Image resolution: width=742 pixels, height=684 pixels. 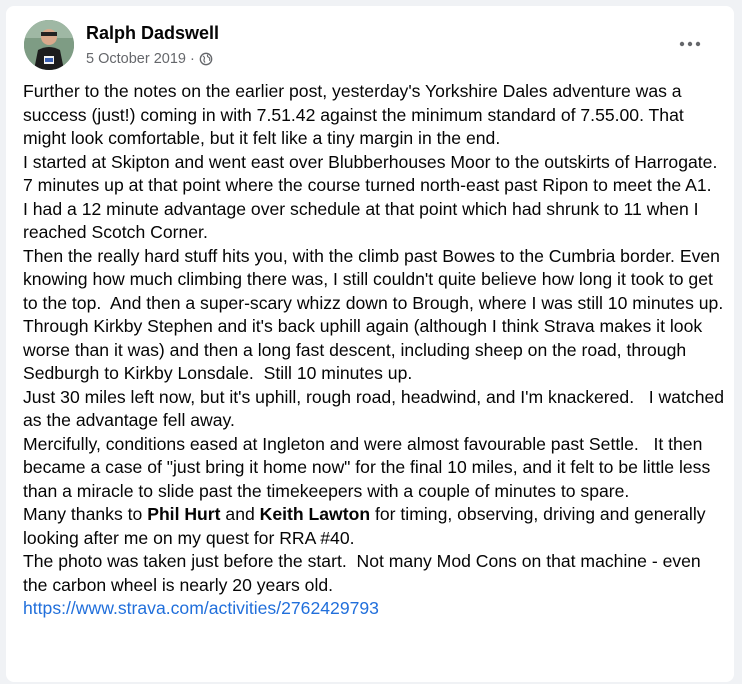 I want to click on post-date: 5 October 2019, so click(x=136, y=59).